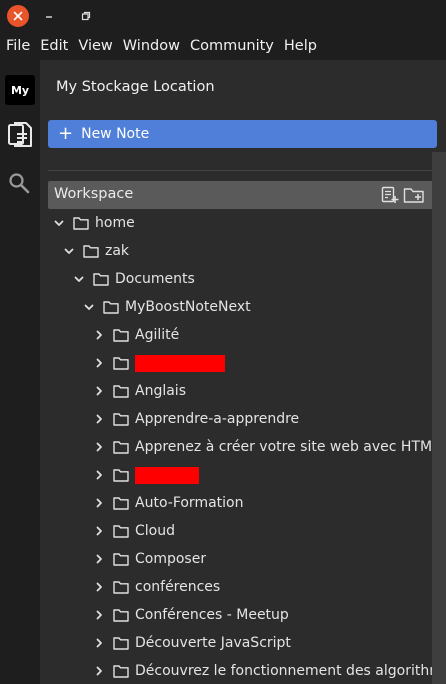  I want to click on tree-item: Cloud, so click(236, 531).